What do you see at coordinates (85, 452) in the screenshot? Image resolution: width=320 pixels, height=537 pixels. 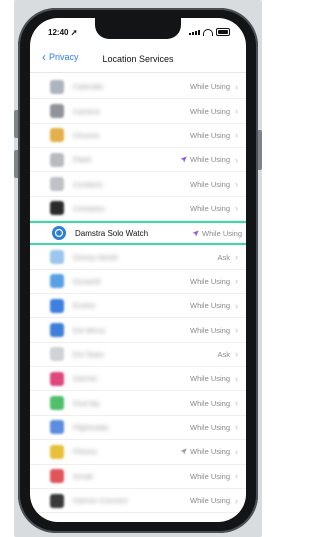 I see `app-name: Fitness` at bounding box center [85, 452].